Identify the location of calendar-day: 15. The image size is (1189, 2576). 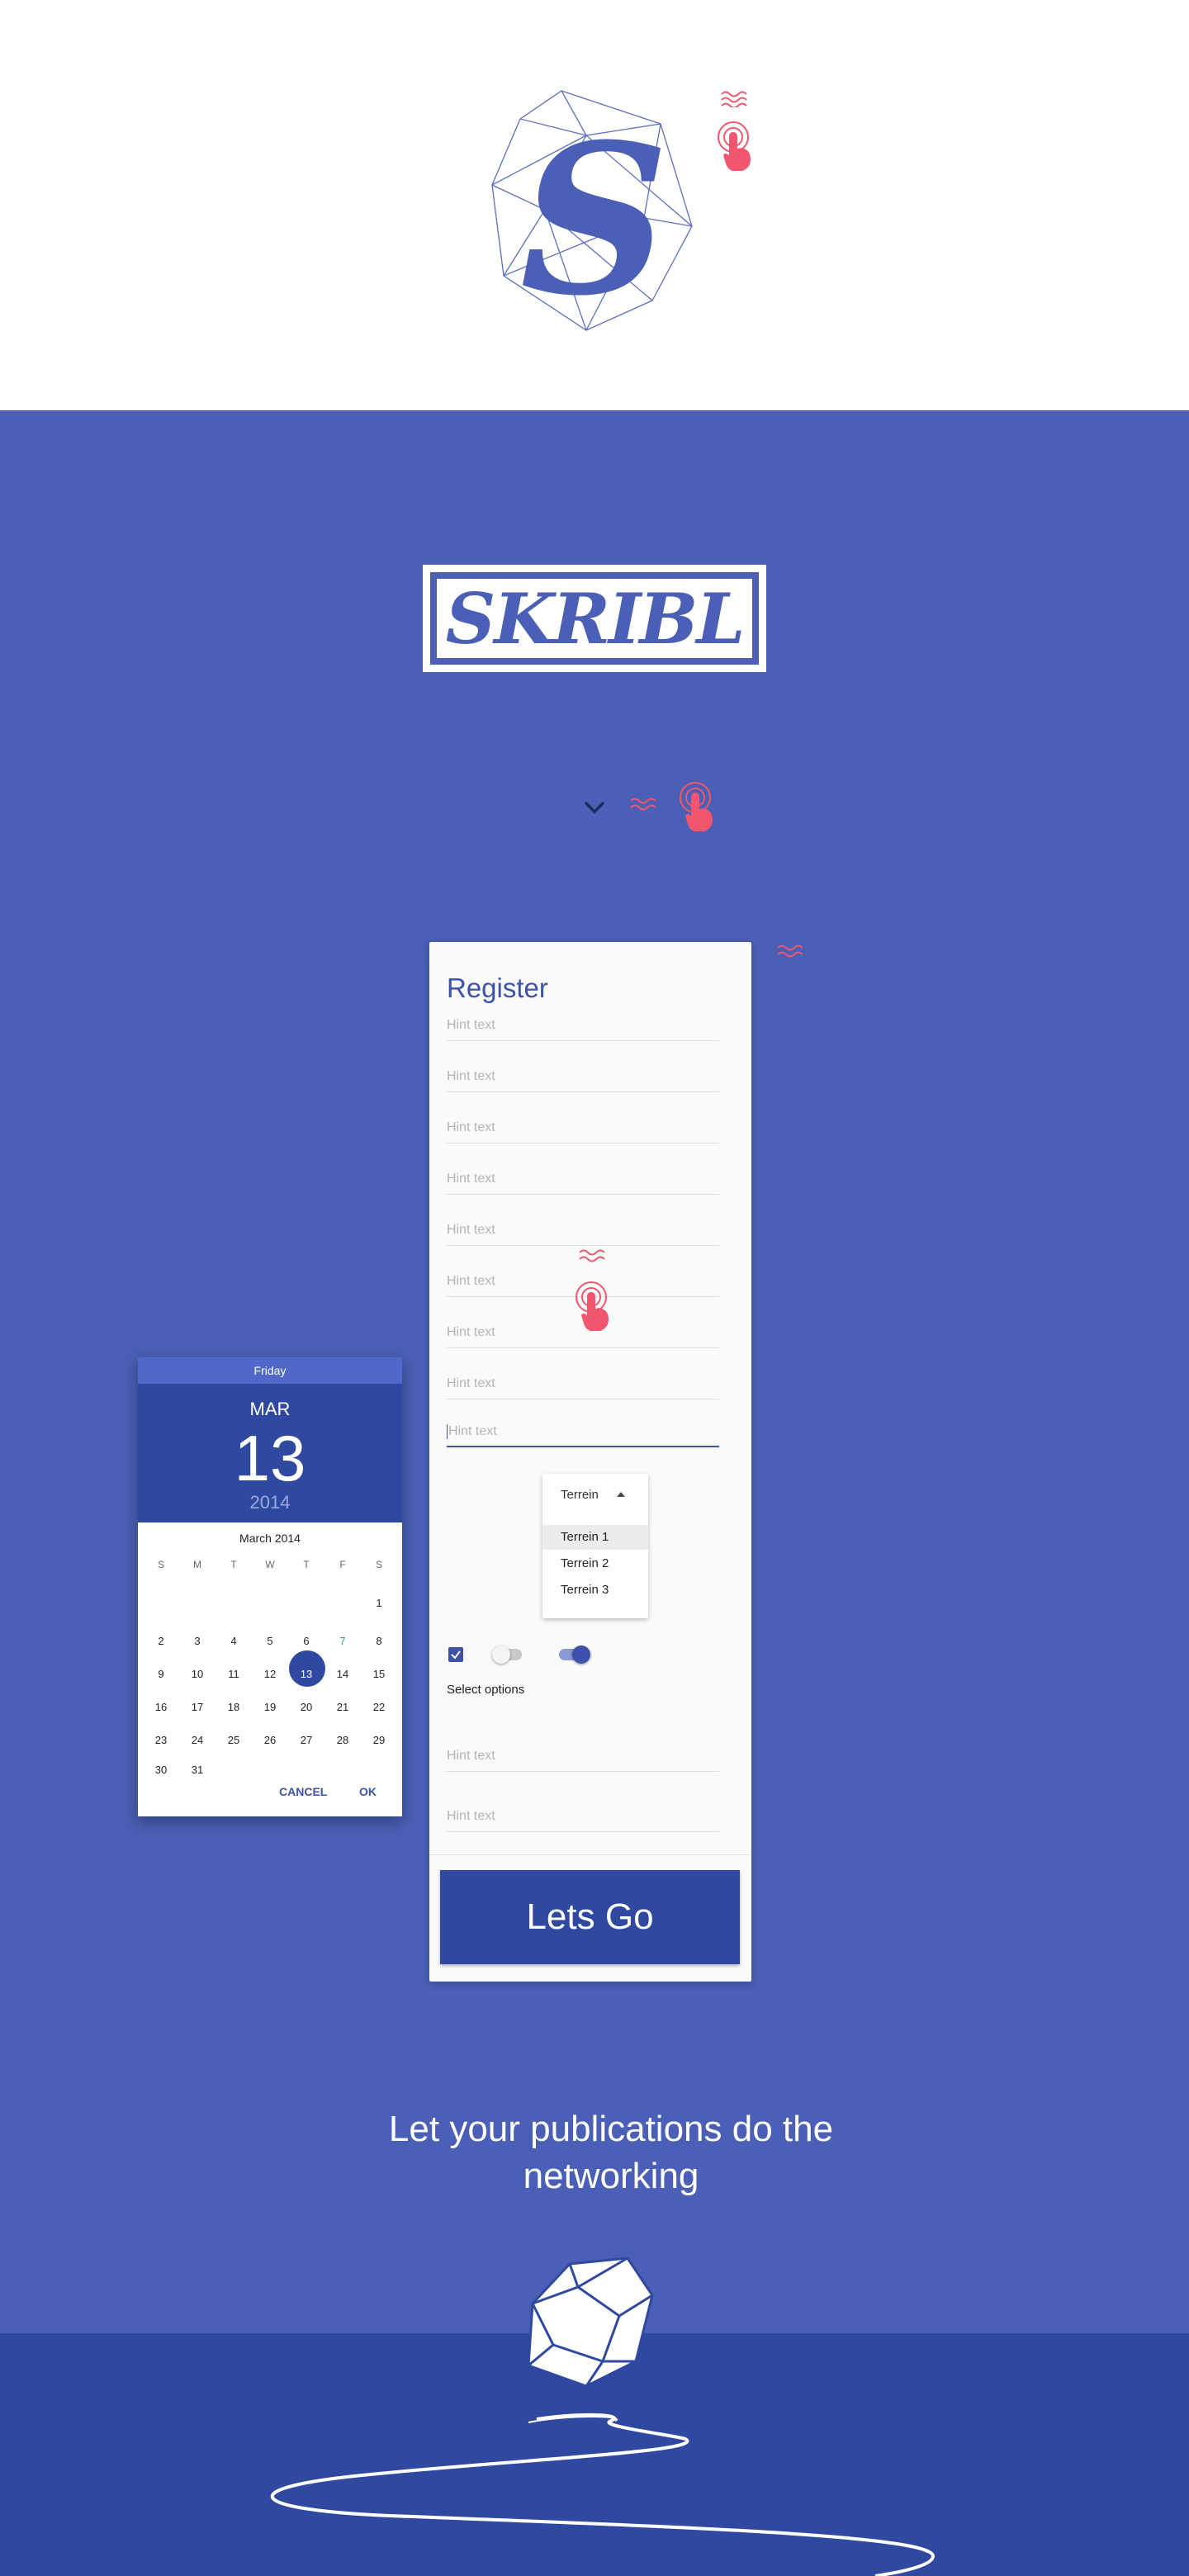
(379, 1674).